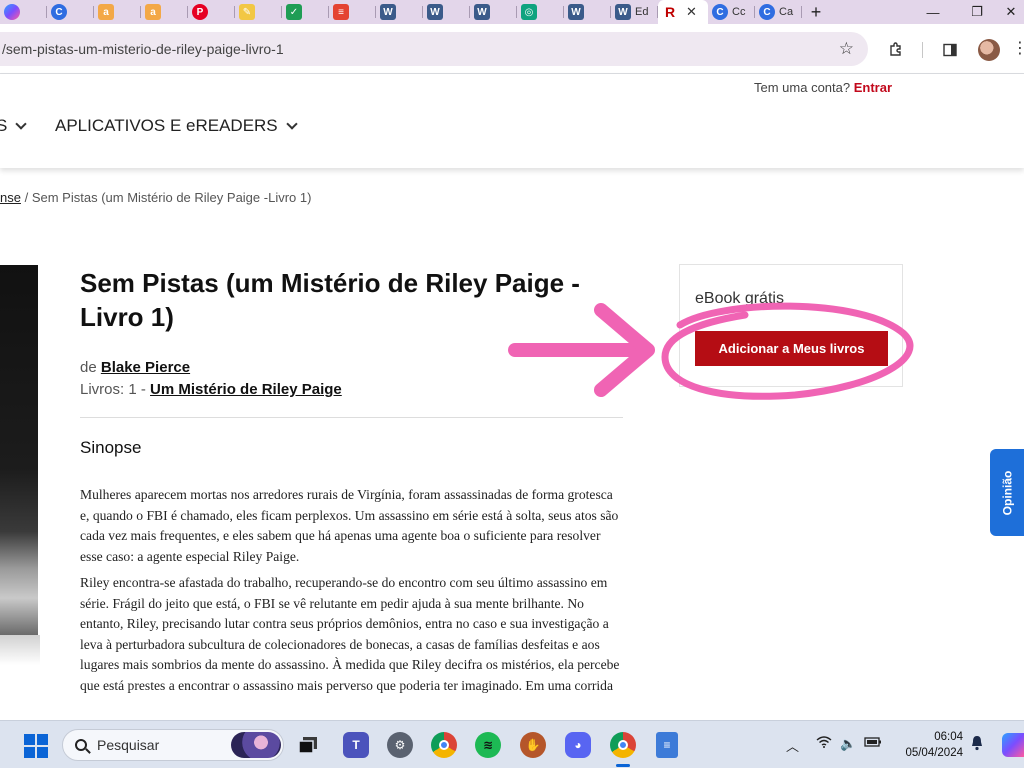 This screenshot has width=1024, height=768. I want to click on menu-kebab-icon: ⋮, so click(1018, 48).